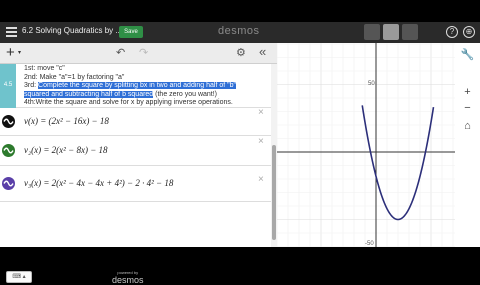 The image size is (480, 285). Describe the element at coordinates (467, 126) in the screenshot. I see `home-zoom-icon: ⌂` at that location.